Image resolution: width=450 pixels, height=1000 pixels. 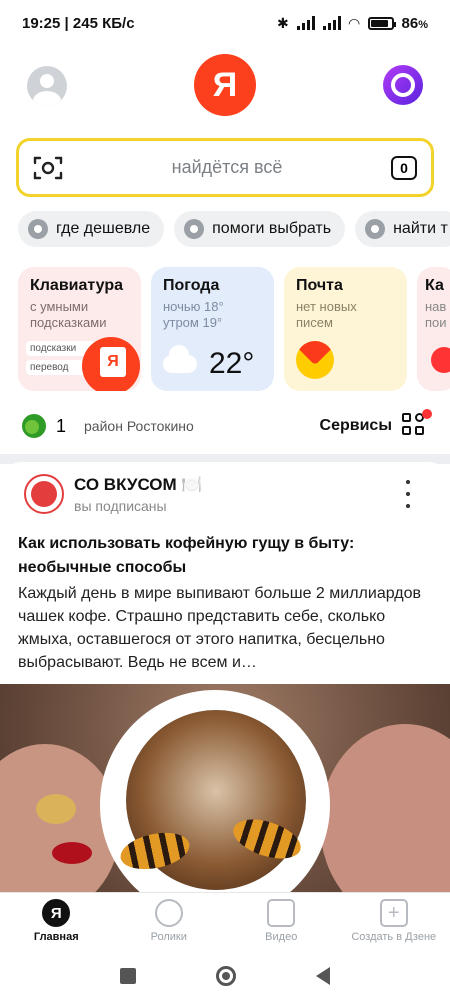 I want to click on nav-home: Я Главная, so click(x=56, y=922).